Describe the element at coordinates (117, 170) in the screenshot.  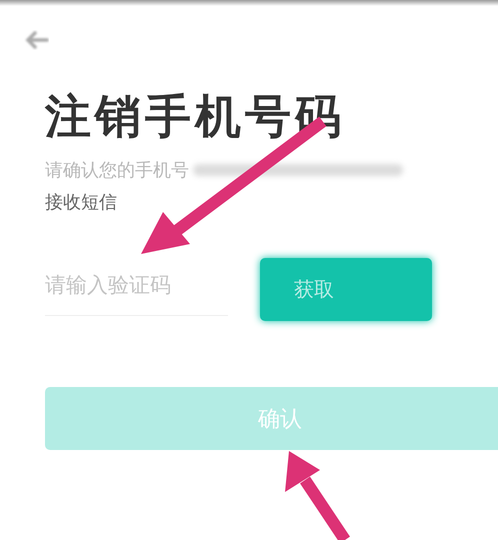
I see `prompt-text: 请确认您的手机号` at that location.